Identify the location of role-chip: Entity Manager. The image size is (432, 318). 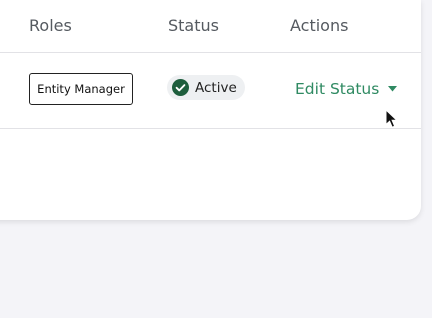
(81, 89).